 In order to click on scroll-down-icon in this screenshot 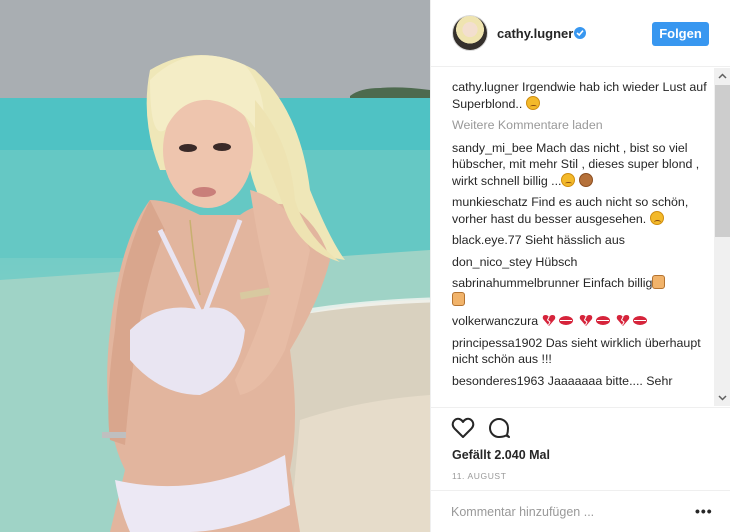, I will do `click(722, 397)`.